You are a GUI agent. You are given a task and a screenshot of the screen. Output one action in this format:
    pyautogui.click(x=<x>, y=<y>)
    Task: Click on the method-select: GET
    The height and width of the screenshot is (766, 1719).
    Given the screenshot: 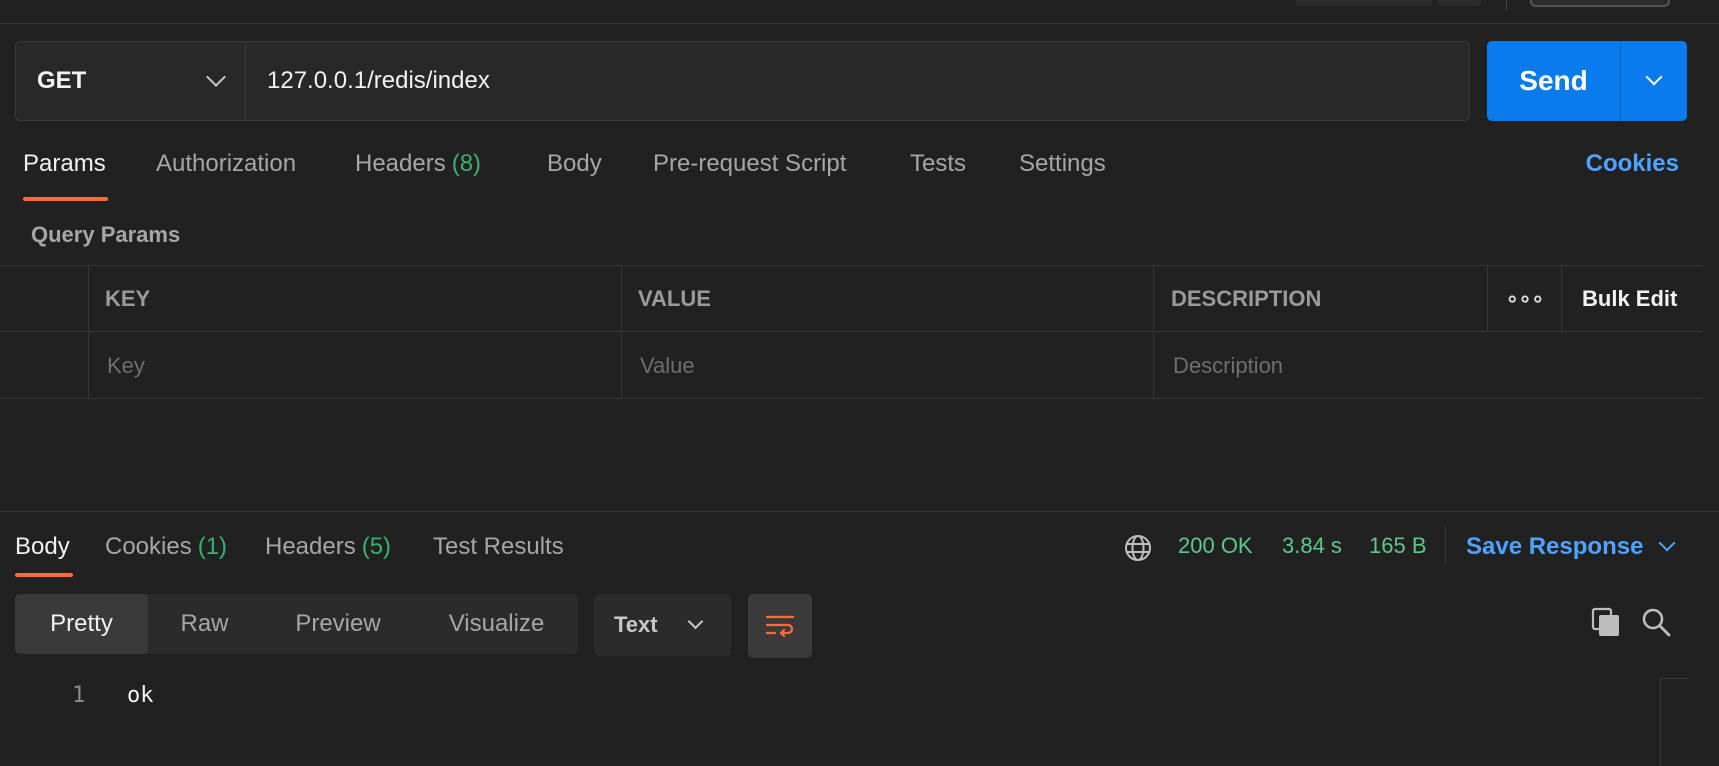 What is the action you would take?
    pyautogui.click(x=131, y=81)
    